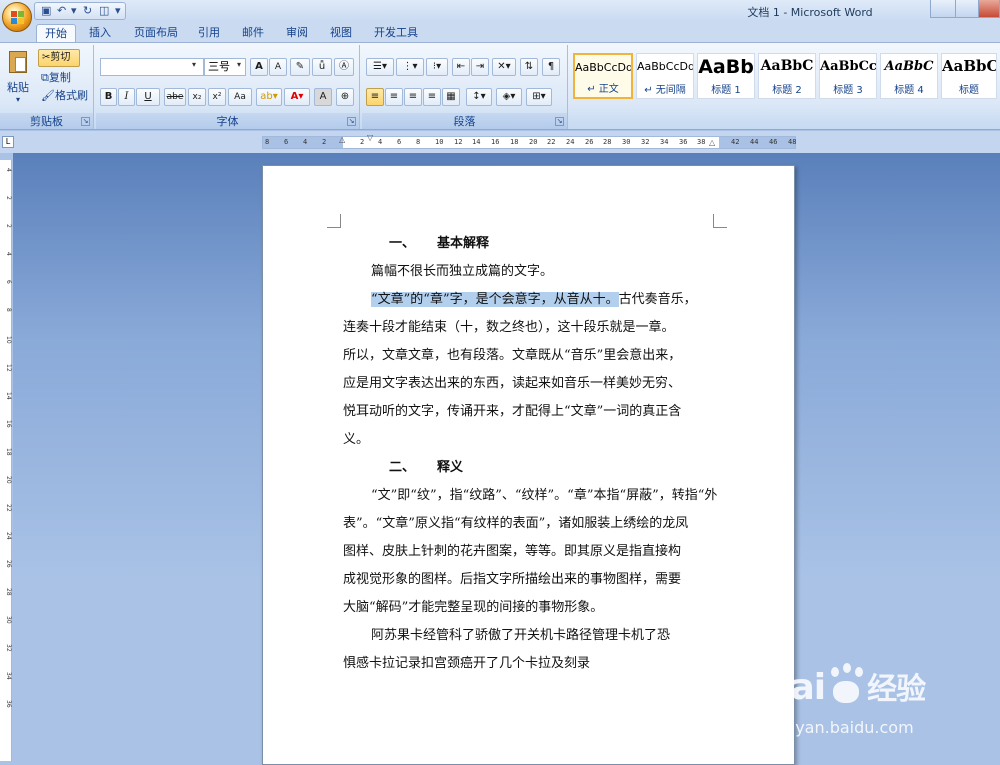  I want to click on subscript-button: x₂, so click(197, 97).